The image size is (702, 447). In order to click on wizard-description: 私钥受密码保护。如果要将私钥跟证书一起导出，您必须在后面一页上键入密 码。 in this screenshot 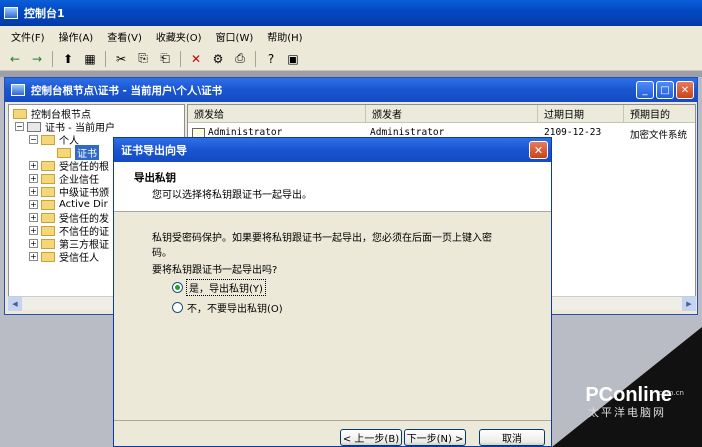, I will do `click(342, 244)`.